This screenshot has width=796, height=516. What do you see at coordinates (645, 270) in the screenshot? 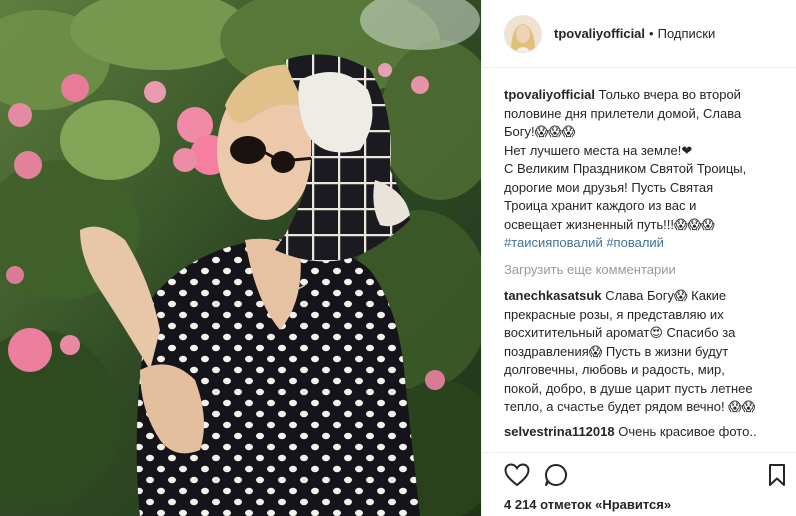
I see `load-more-comments-button: Загрузить еще комментарии` at bounding box center [645, 270].